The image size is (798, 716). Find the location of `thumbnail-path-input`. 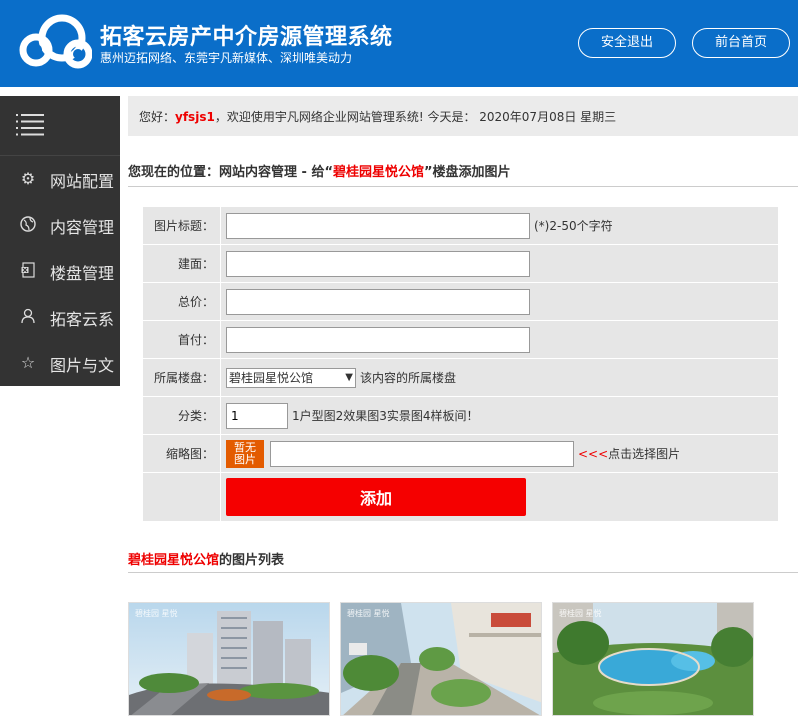

thumbnail-path-input is located at coordinates (422, 453).